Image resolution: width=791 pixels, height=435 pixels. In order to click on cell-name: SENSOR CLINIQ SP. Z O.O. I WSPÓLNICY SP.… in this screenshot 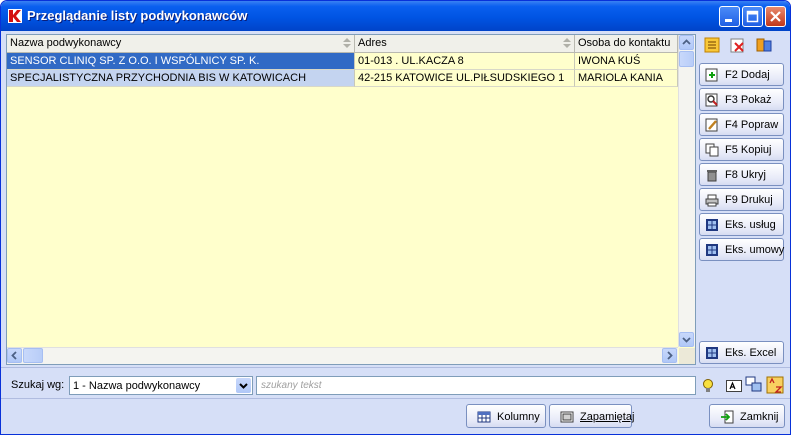, I will do `click(181, 61)`.